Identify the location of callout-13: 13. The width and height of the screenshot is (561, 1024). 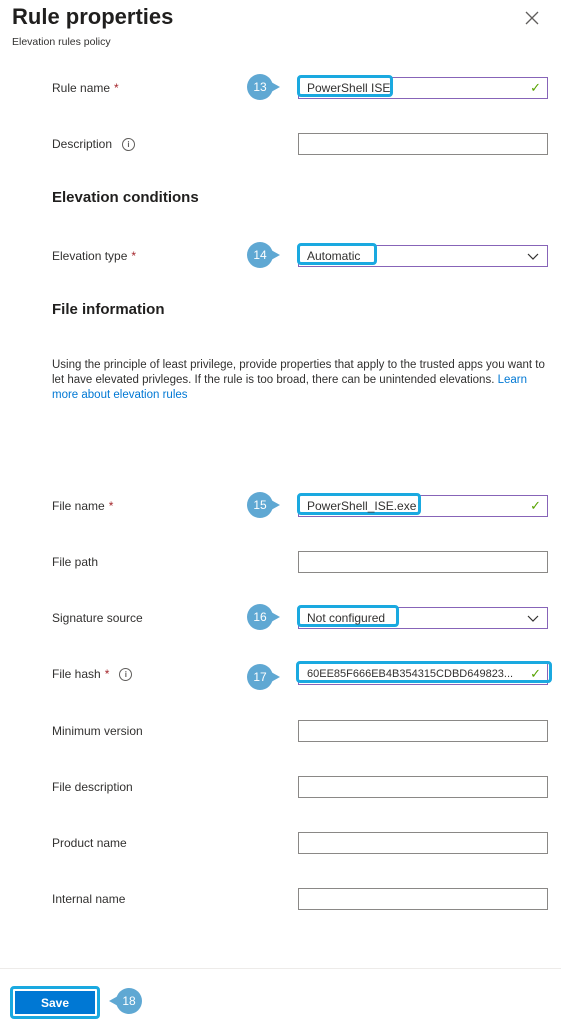
(263, 87).